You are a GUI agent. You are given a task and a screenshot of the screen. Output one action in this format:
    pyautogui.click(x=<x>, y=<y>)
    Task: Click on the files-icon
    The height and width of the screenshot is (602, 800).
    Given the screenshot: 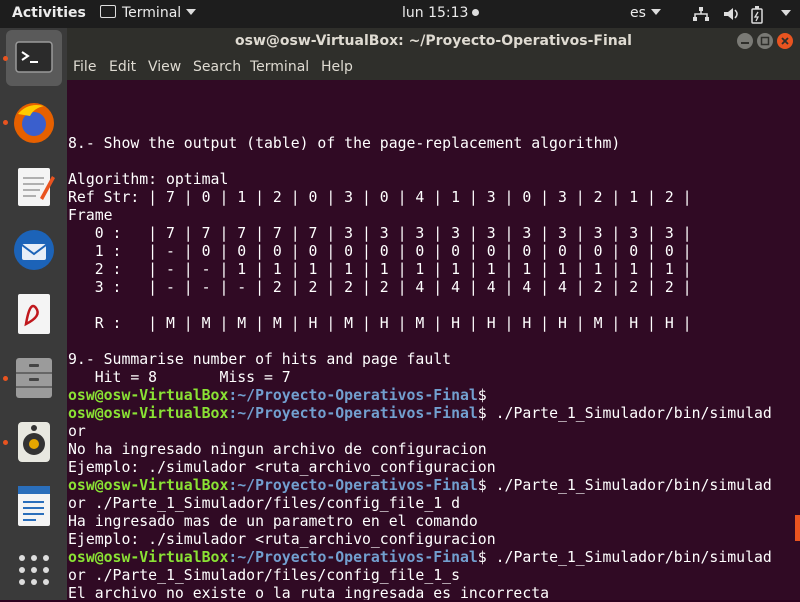 What is the action you would take?
    pyautogui.click(x=34, y=378)
    